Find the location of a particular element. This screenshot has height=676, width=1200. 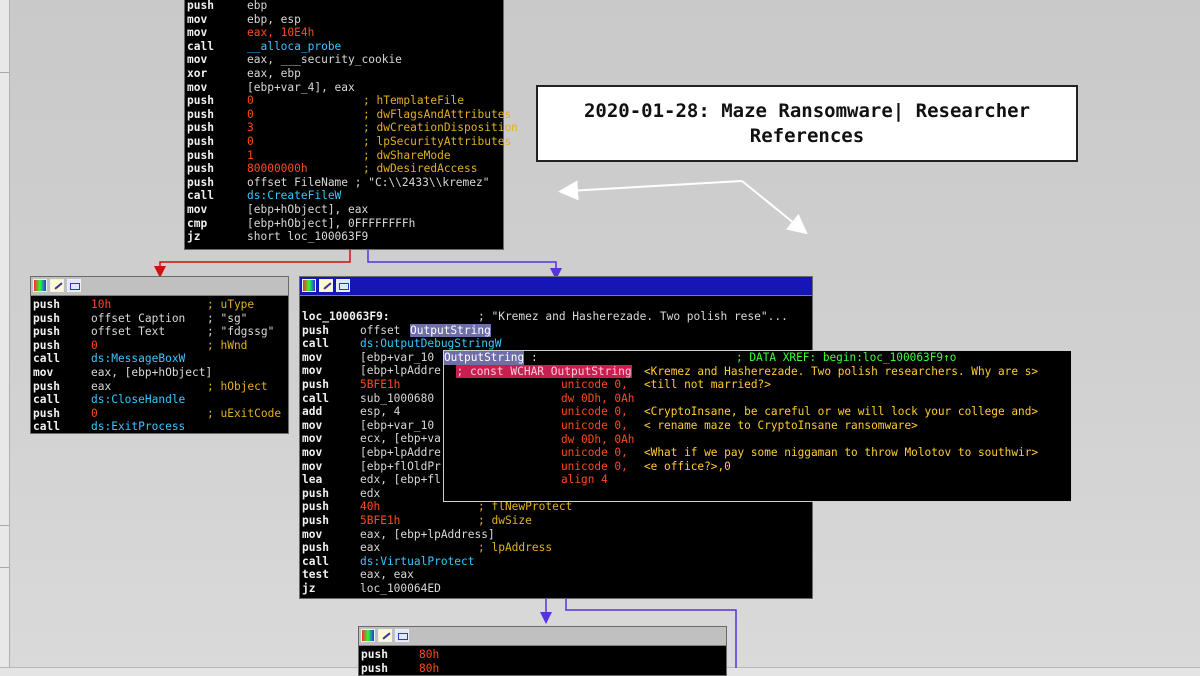

code-line: mov eax, [ebp+hObject] is located at coordinates (160, 373).